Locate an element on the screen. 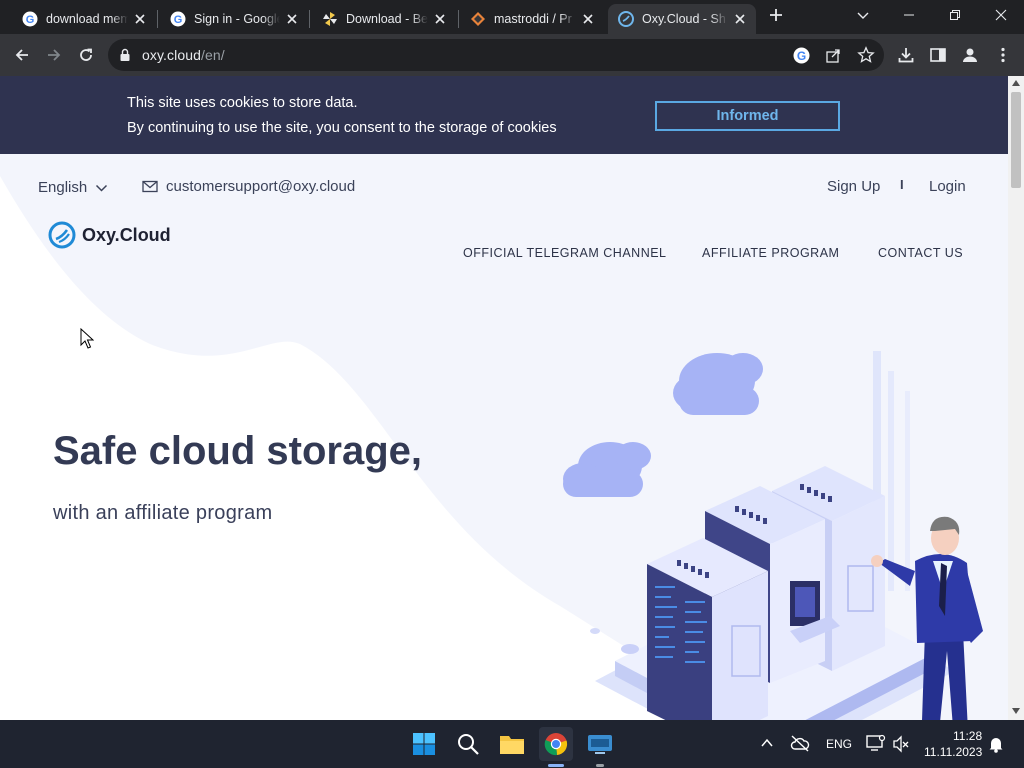  cookie-text-line1: This site uses cookies to store data. is located at coordinates (242, 103).